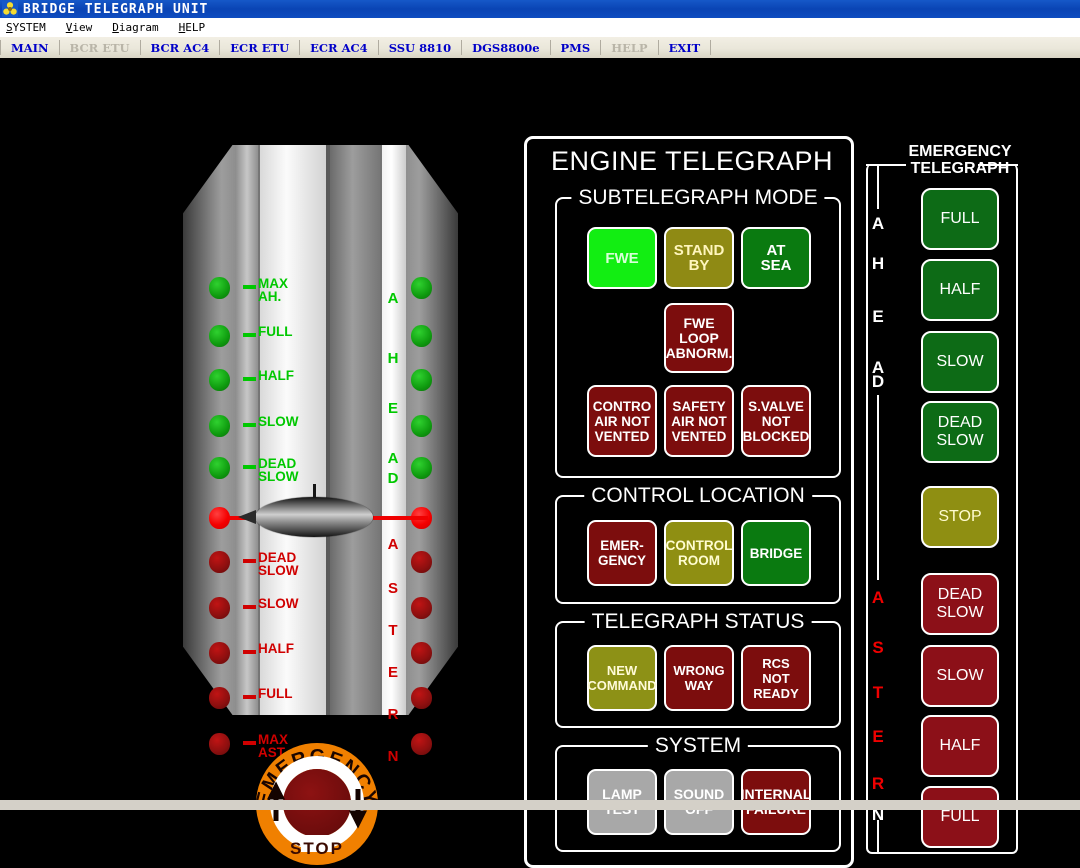  What do you see at coordinates (259, 48) in the screenshot?
I see `tab-ecr-etu: ECR ETU` at bounding box center [259, 48].